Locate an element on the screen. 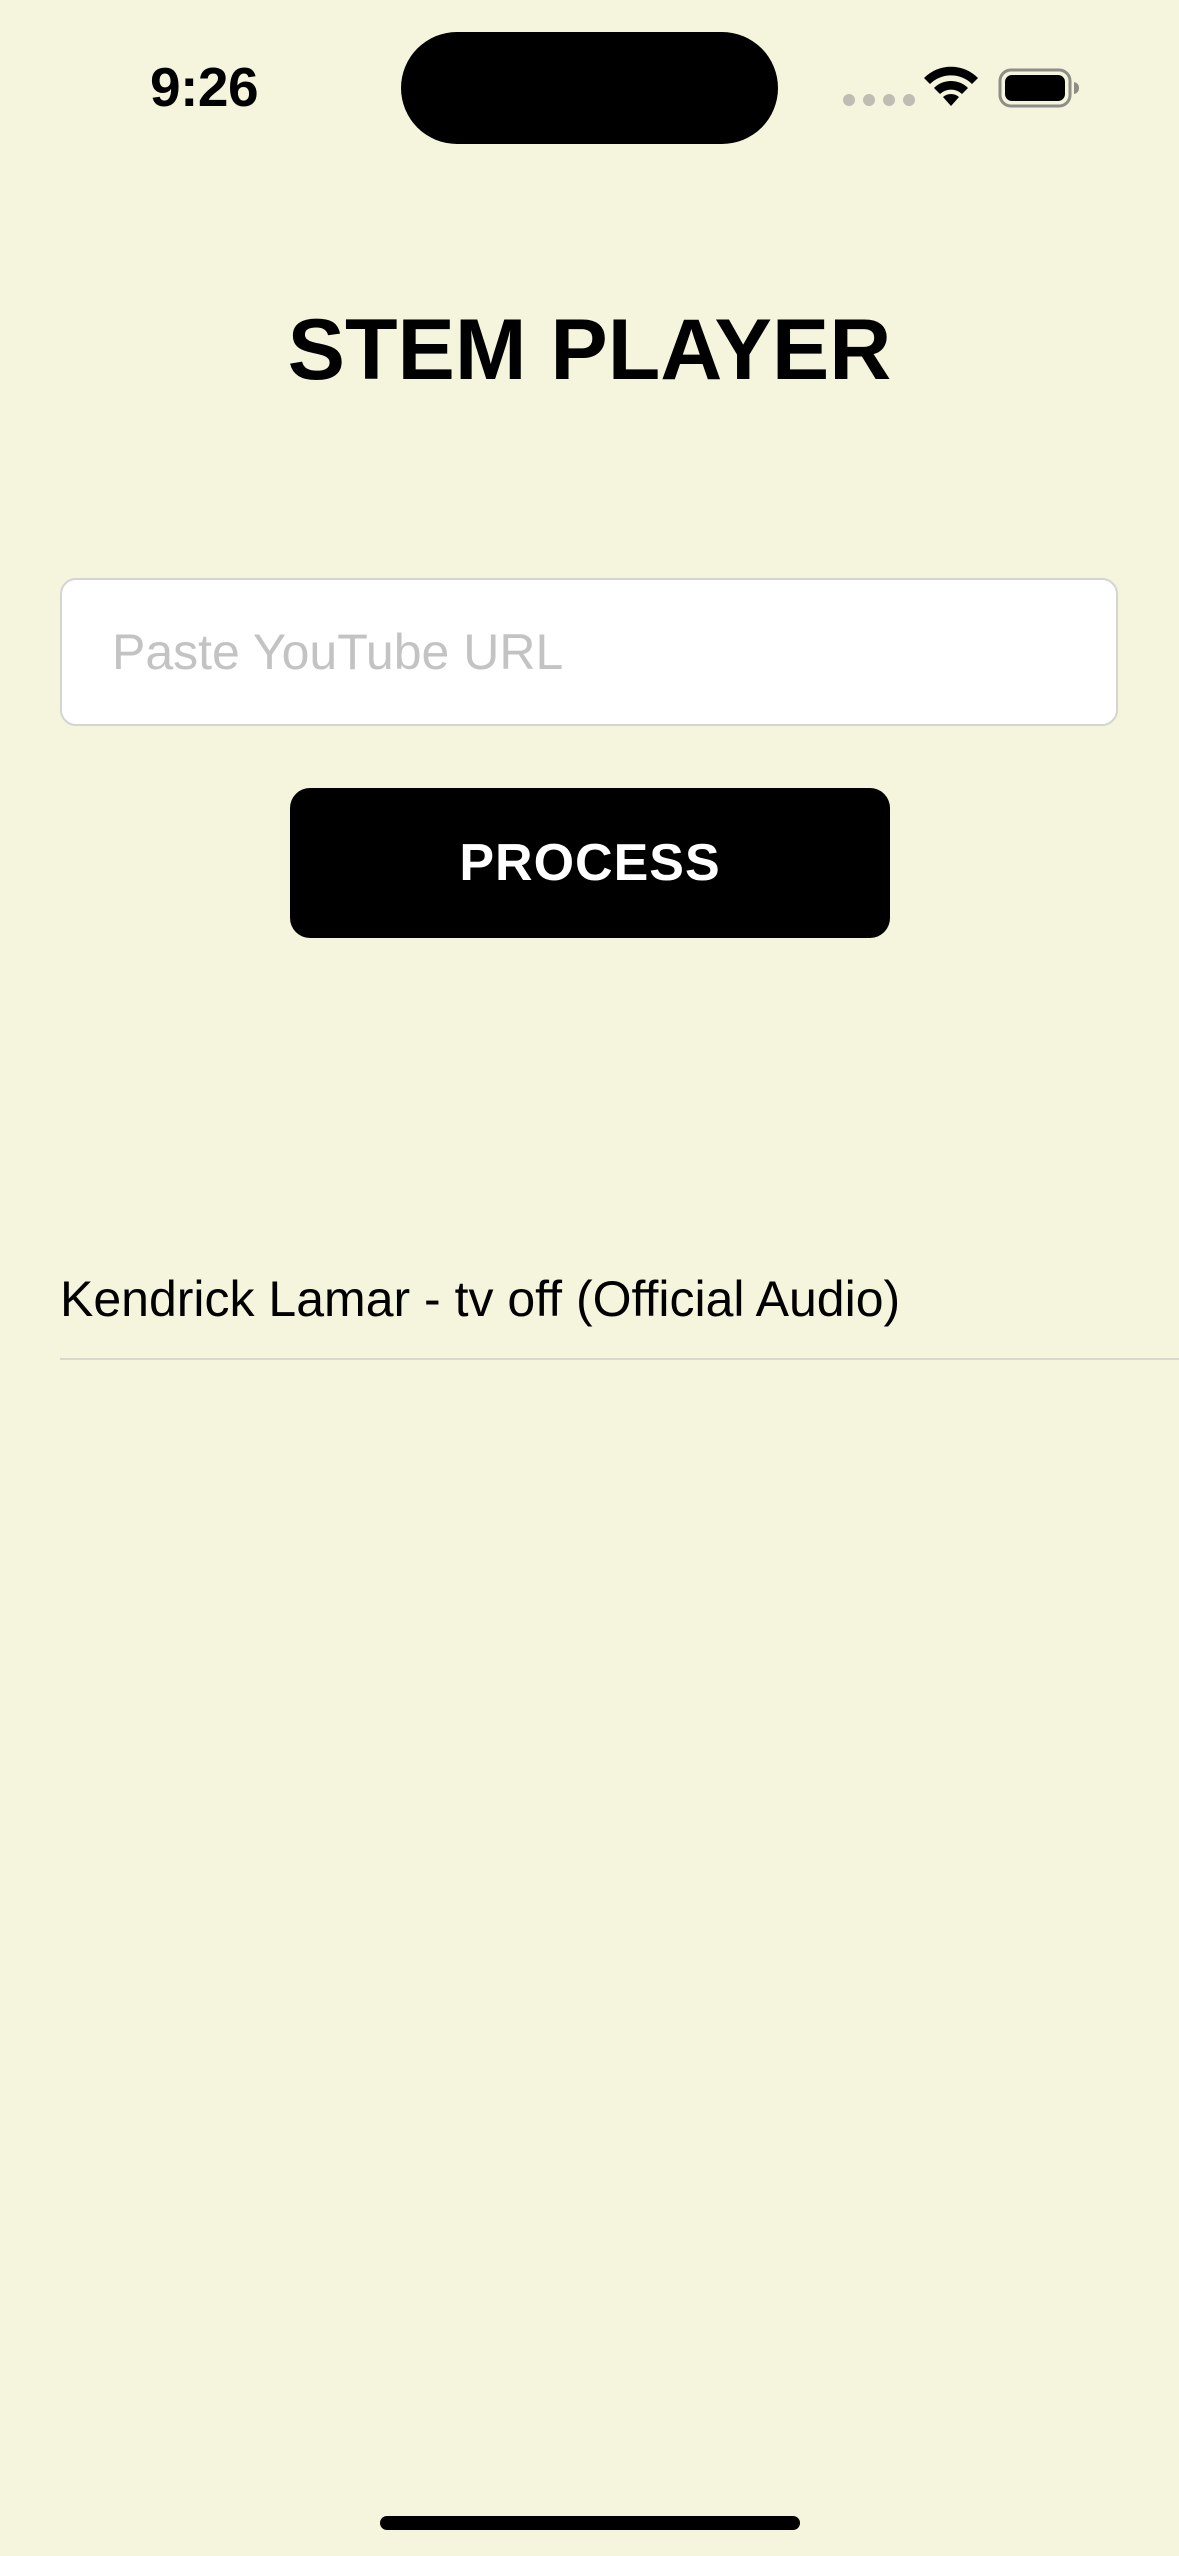 This screenshot has height=2556, width=1179. battery-icon is located at coordinates (1038, 88).